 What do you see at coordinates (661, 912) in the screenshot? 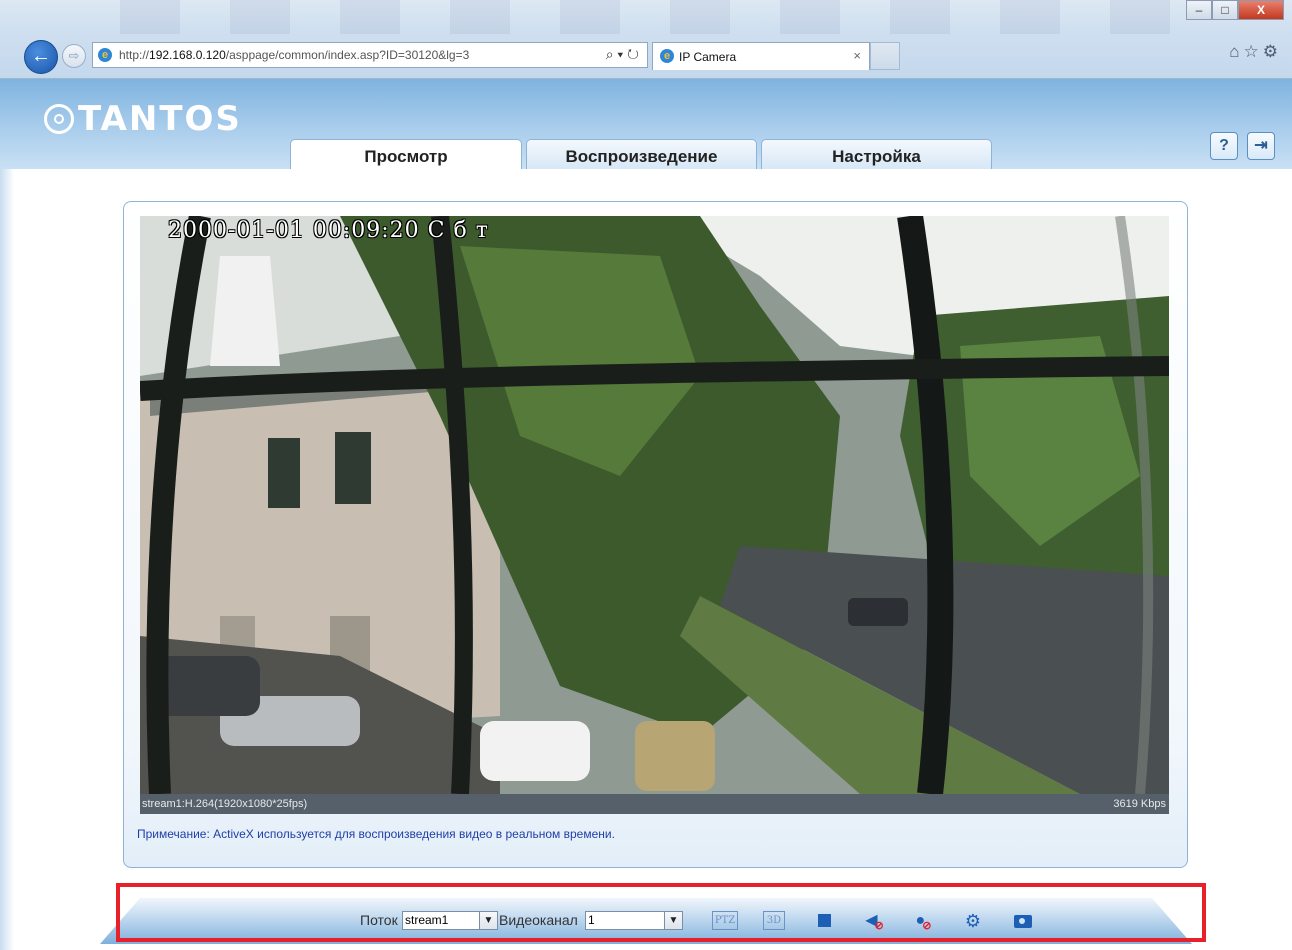
I see `red-highlight-frame` at bounding box center [661, 912].